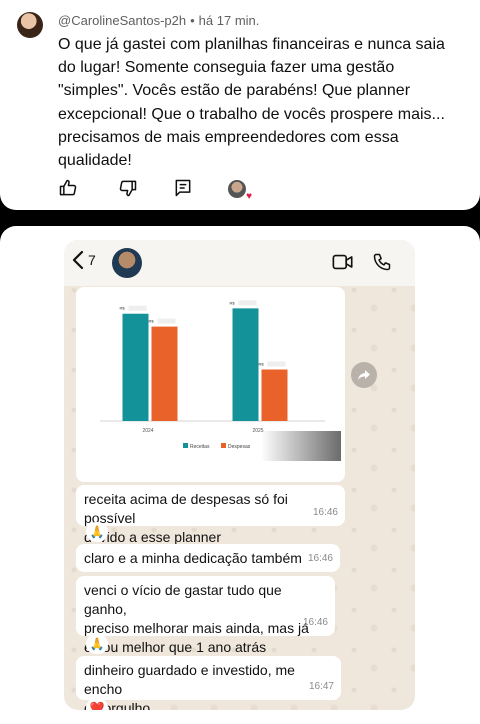 This screenshot has width=480, height=724. I want to click on legend-label: Despesas, so click(239, 447).